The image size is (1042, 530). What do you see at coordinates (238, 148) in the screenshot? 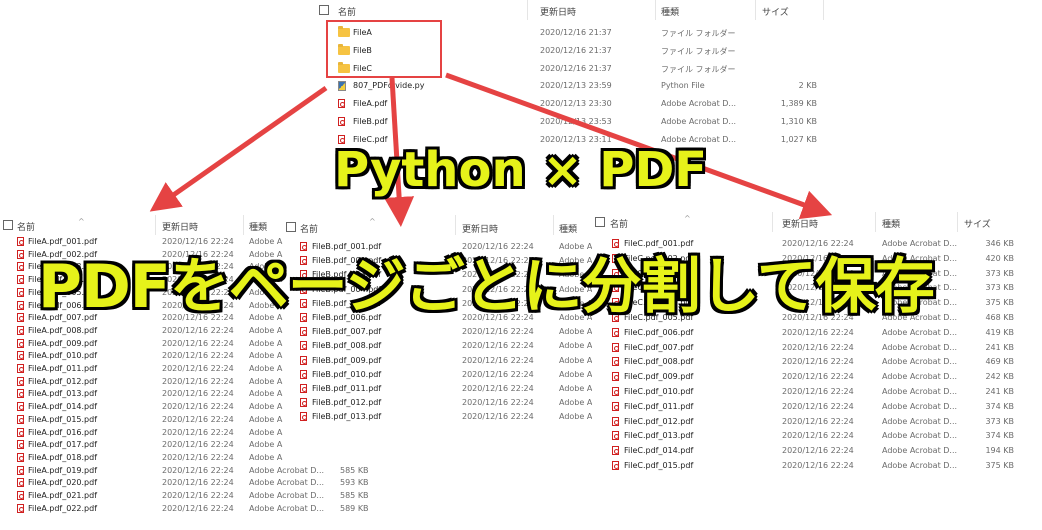
I see `arrow-to-filea` at bounding box center [238, 148].